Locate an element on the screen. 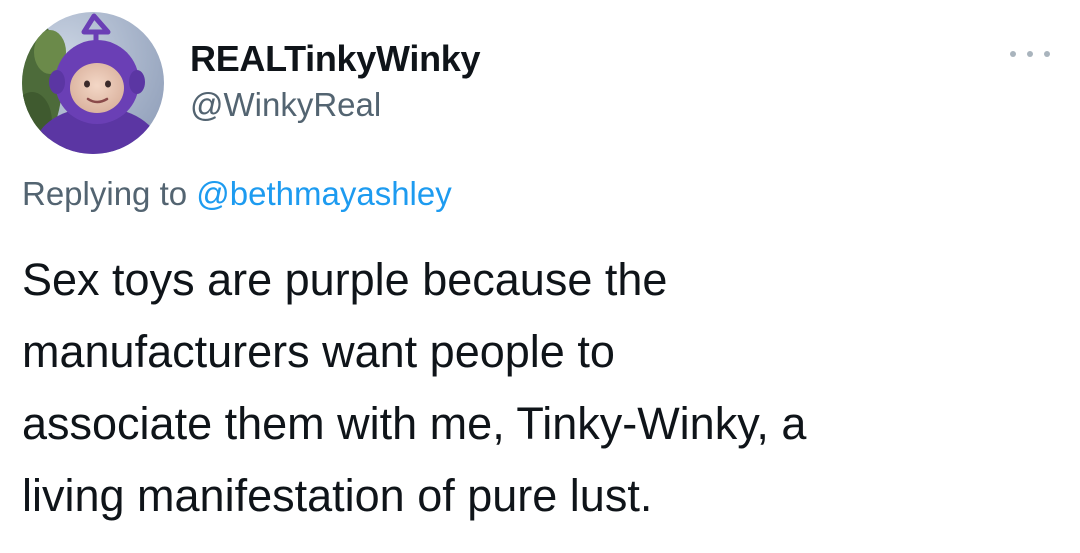 This screenshot has width=1080, height=553. teletubby-avatar-icon is located at coordinates (93, 83).